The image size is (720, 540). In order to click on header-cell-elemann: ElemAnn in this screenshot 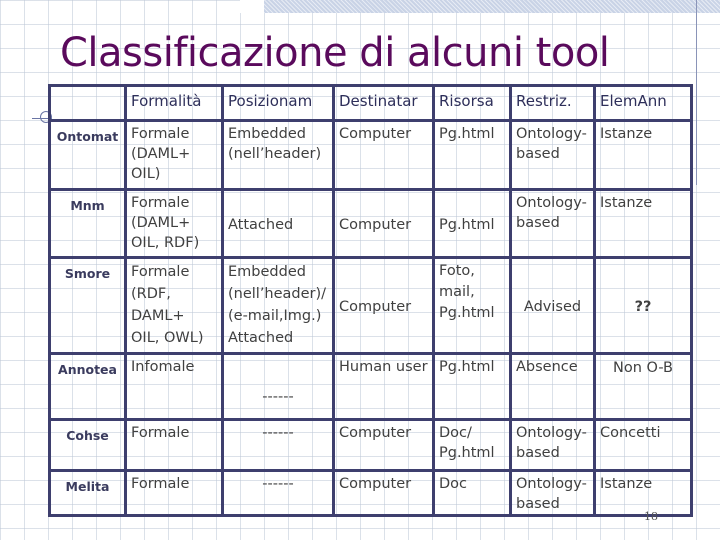, I will do `click(643, 103)`.